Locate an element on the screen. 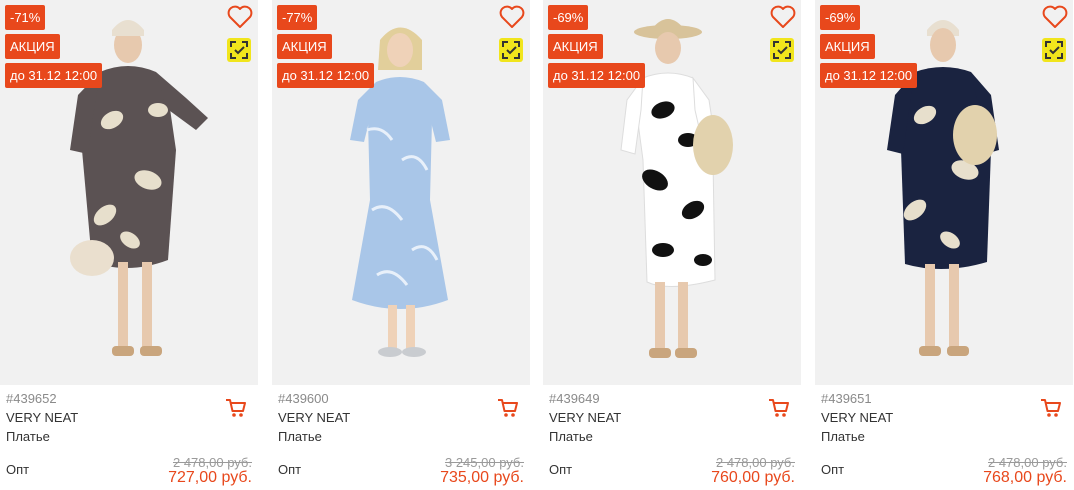  product-sku: #439652 is located at coordinates (31, 398).